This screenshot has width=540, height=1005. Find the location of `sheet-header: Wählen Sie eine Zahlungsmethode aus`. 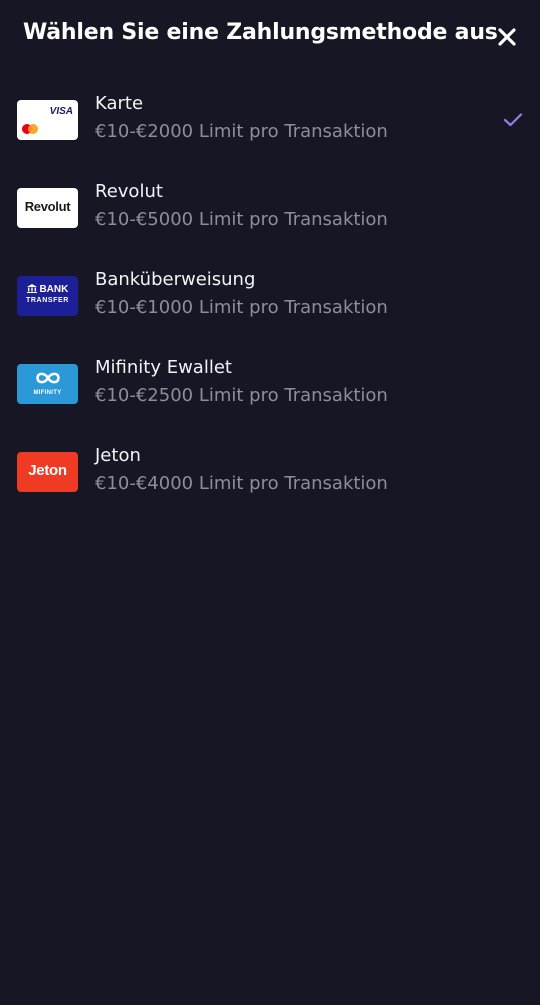

sheet-header: Wählen Sie eine Zahlungsmethode aus is located at coordinates (270, 37).